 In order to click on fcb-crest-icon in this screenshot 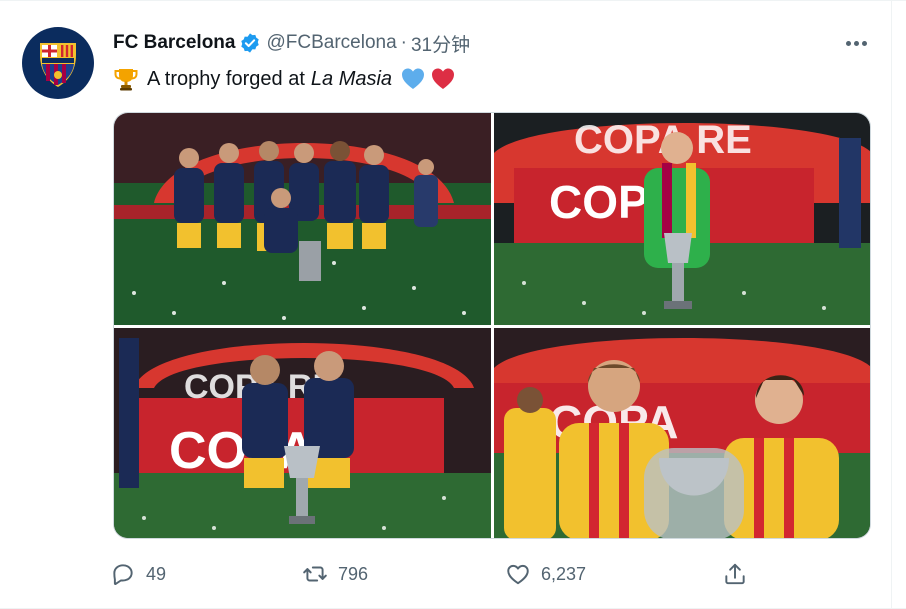, I will do `click(58, 65)`.